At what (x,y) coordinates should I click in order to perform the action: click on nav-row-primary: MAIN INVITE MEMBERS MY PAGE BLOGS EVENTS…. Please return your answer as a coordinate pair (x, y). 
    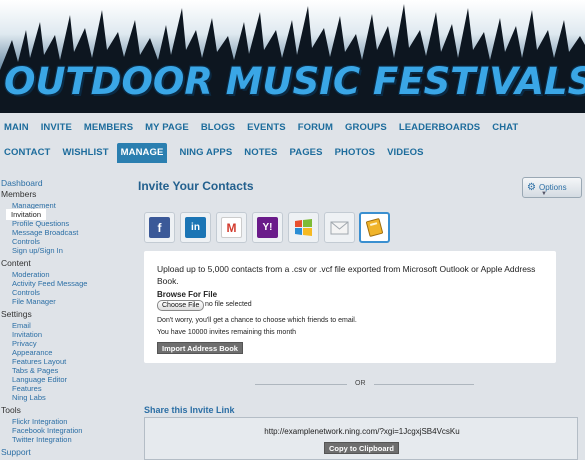
    Looking at the image, I should click on (263, 128).